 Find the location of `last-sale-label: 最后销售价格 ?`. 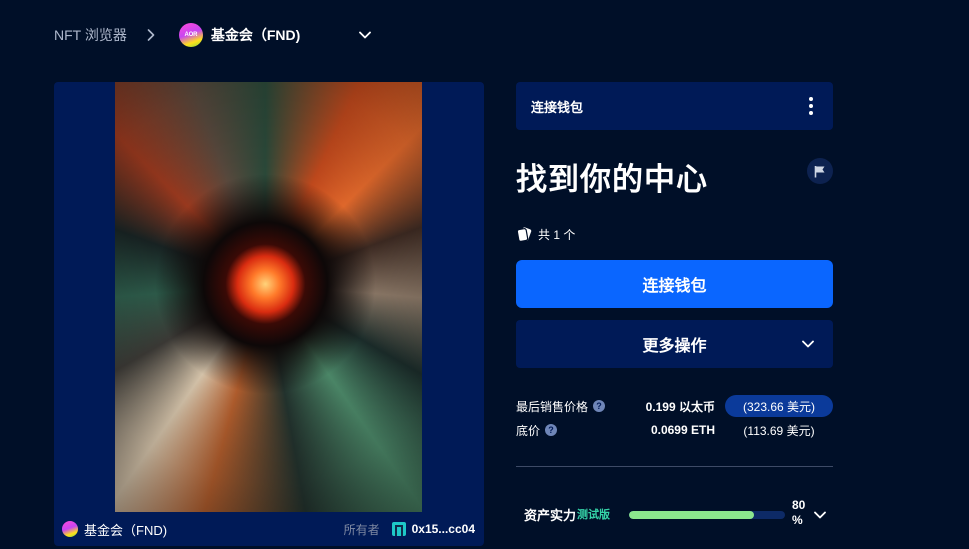

last-sale-label: 最后销售价格 ? is located at coordinates (561, 406).